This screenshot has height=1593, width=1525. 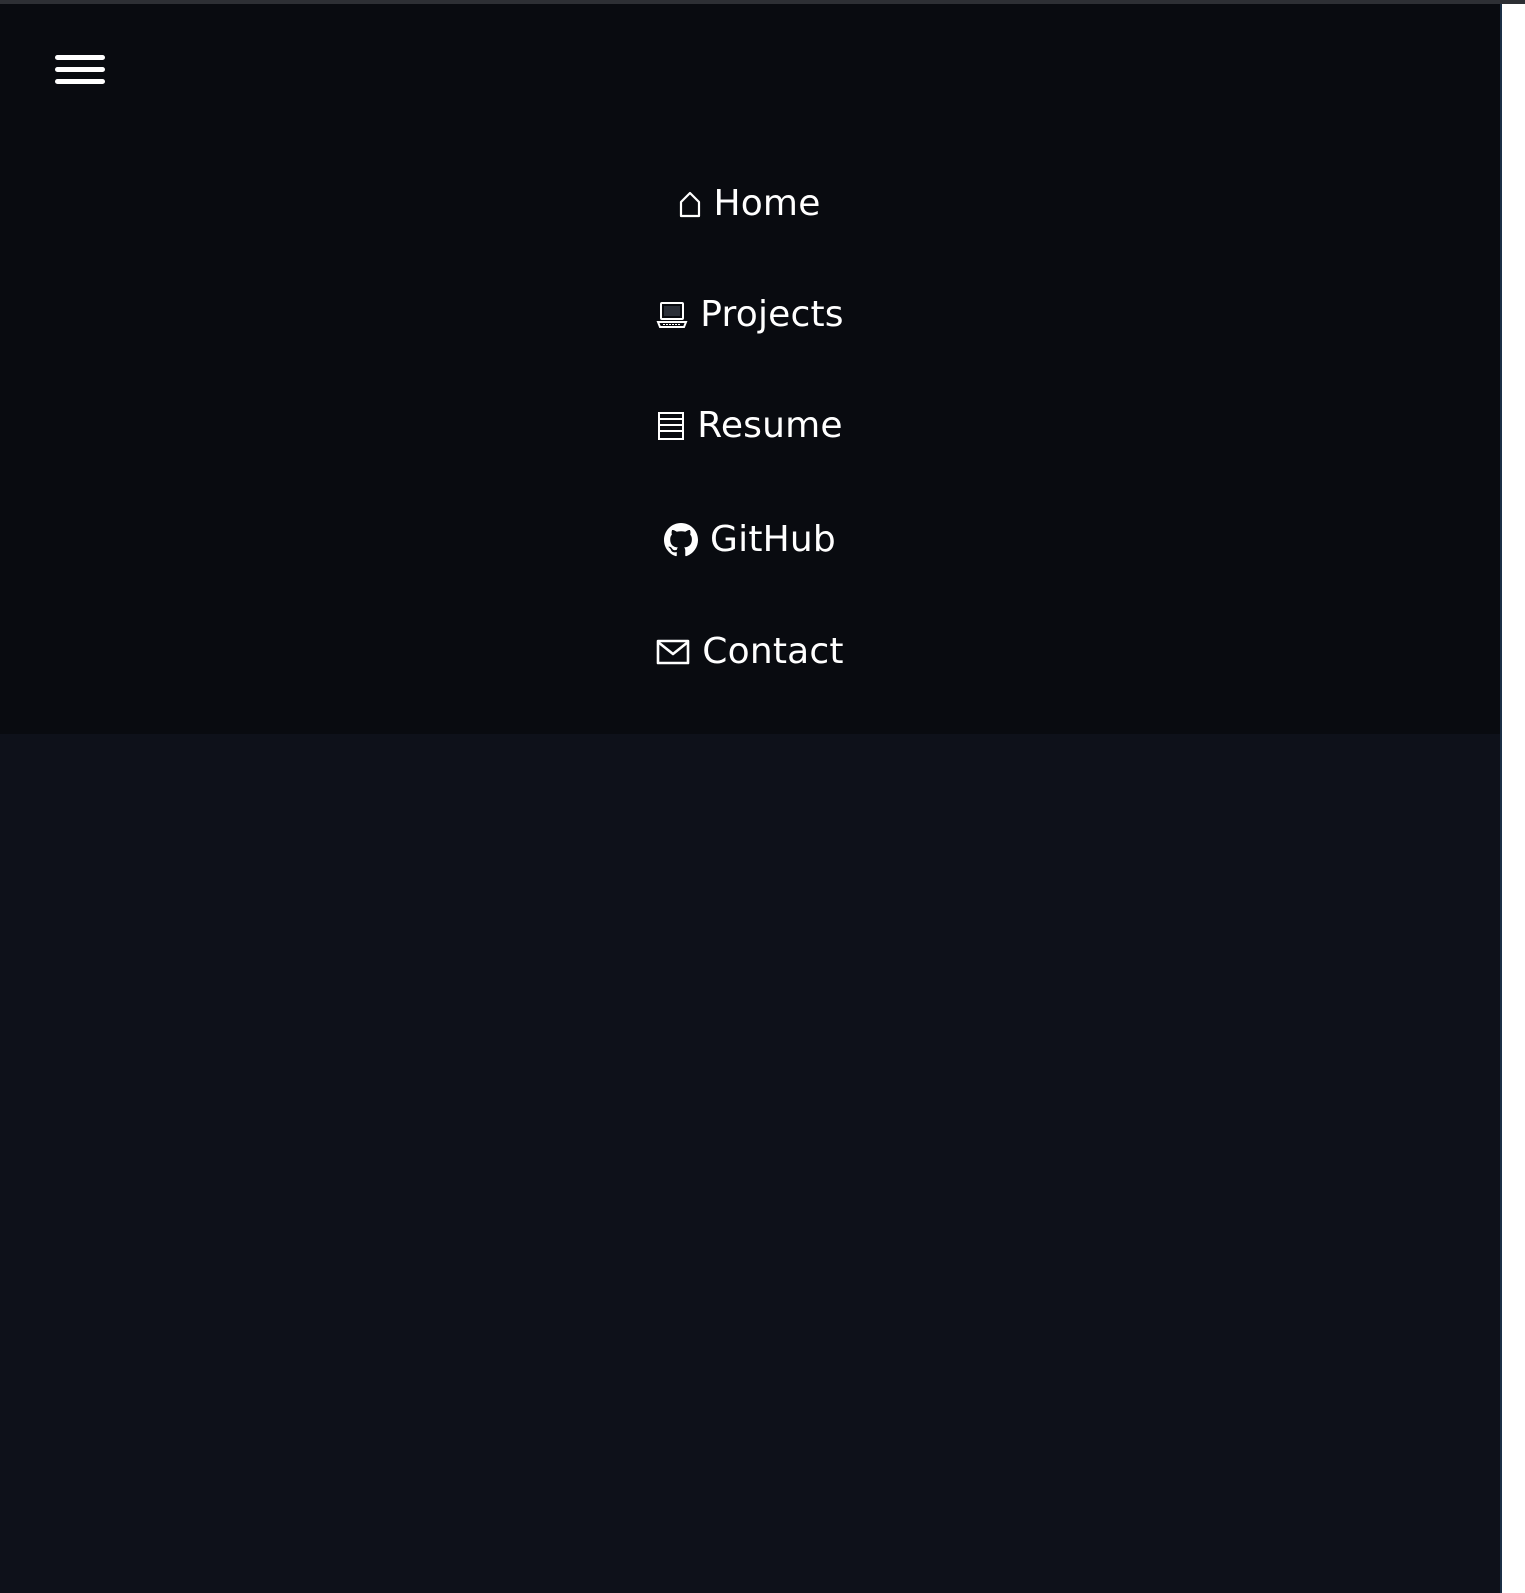 What do you see at coordinates (681, 540) in the screenshot?
I see `github-icon` at bounding box center [681, 540].